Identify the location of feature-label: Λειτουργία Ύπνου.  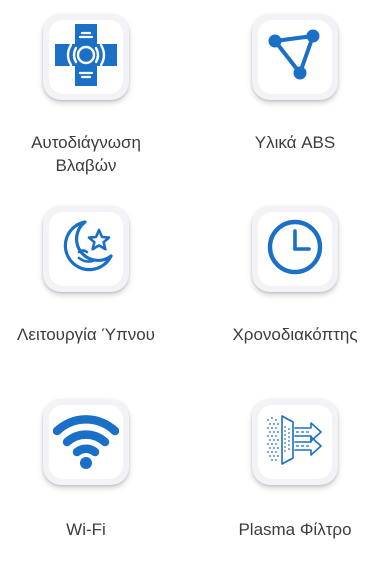
(86, 334).